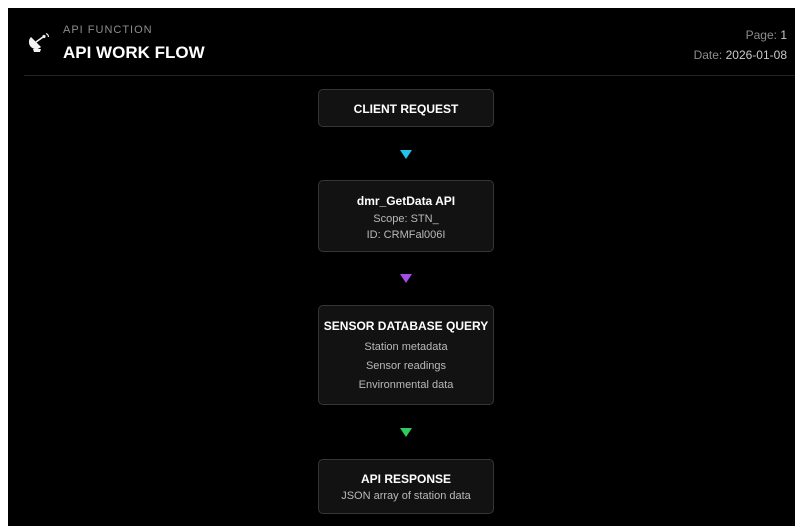 This screenshot has width=795, height=526. I want to click on node-detail: Sensor readings, so click(406, 366).